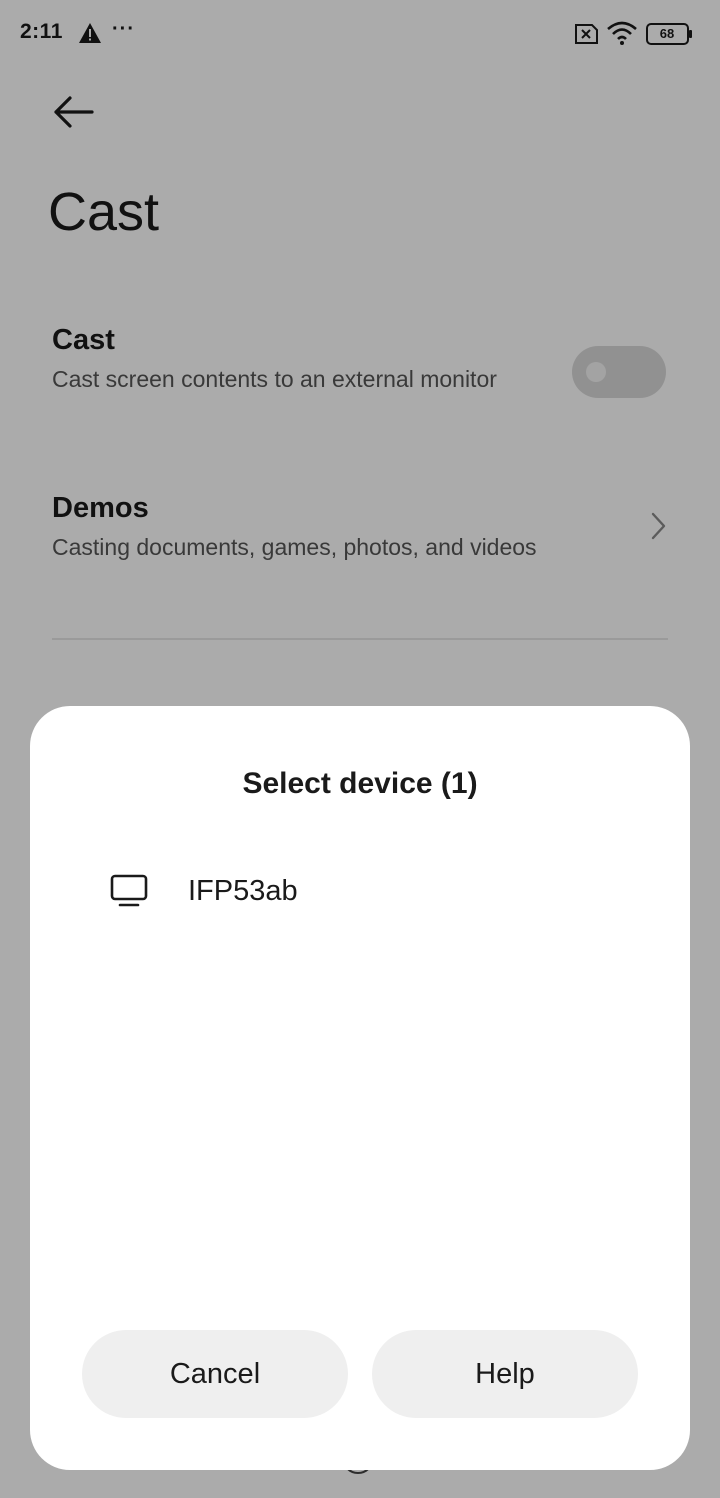 This screenshot has height=1498, width=720. Describe the element at coordinates (360, 891) in the screenshot. I see `device-list-item: IFP53ab` at that location.